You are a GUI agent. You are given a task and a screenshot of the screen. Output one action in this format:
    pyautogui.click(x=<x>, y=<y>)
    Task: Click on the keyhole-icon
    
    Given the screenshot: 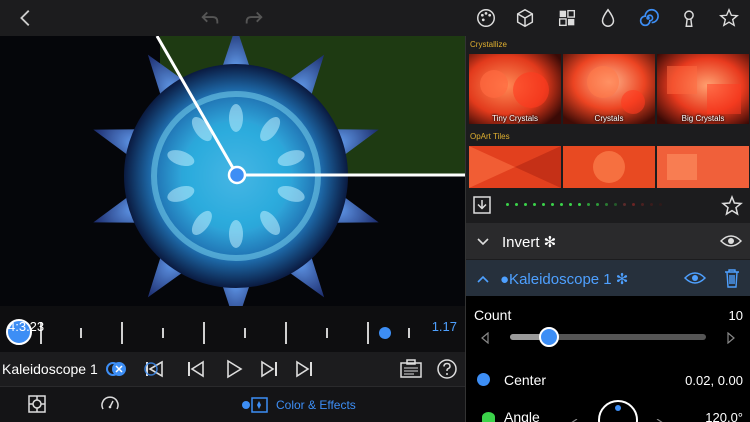 What is the action you would take?
    pyautogui.click(x=689, y=18)
    